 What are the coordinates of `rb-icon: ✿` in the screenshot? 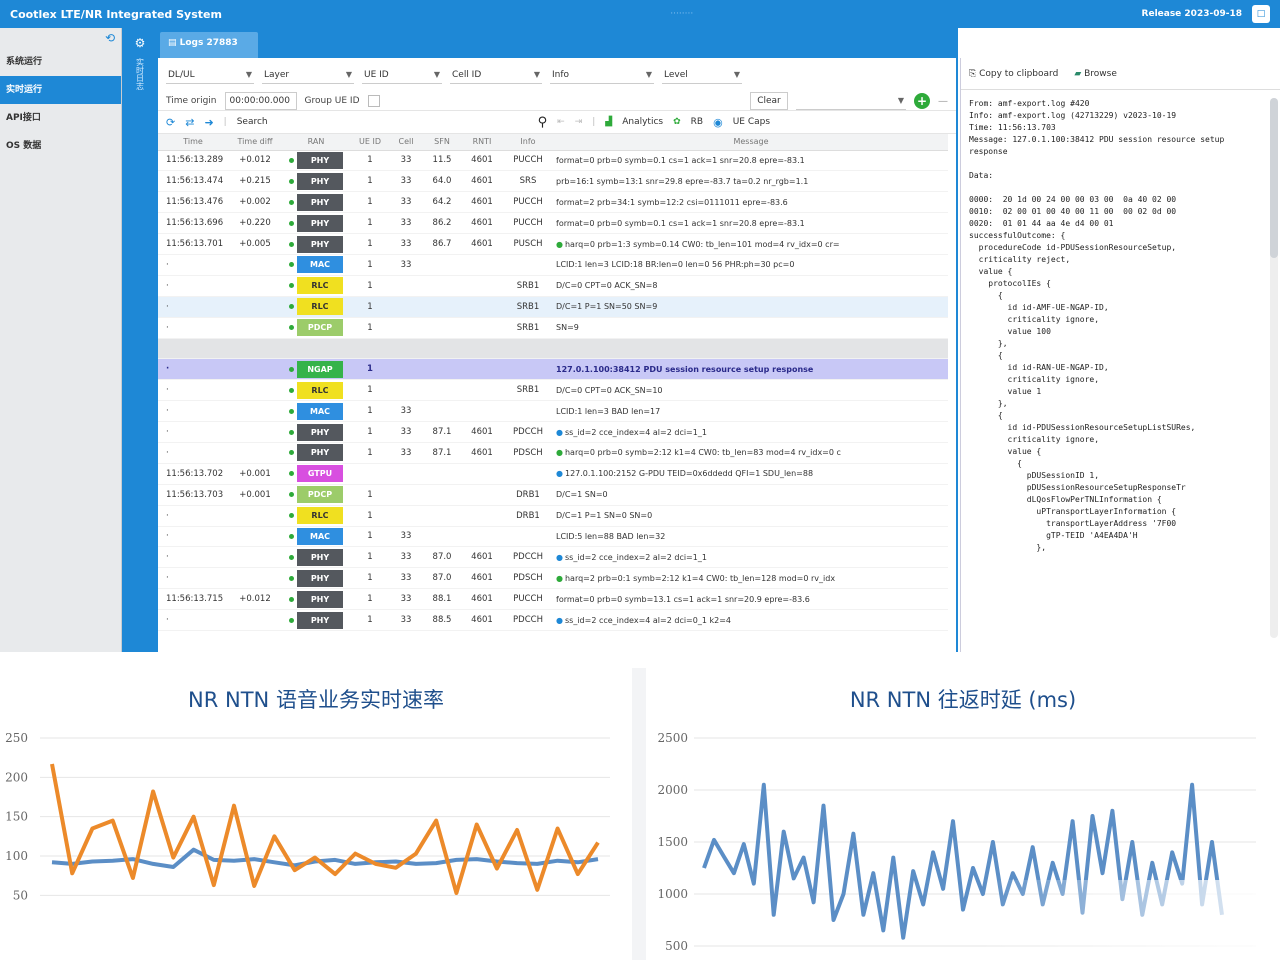 It's located at (677, 122).